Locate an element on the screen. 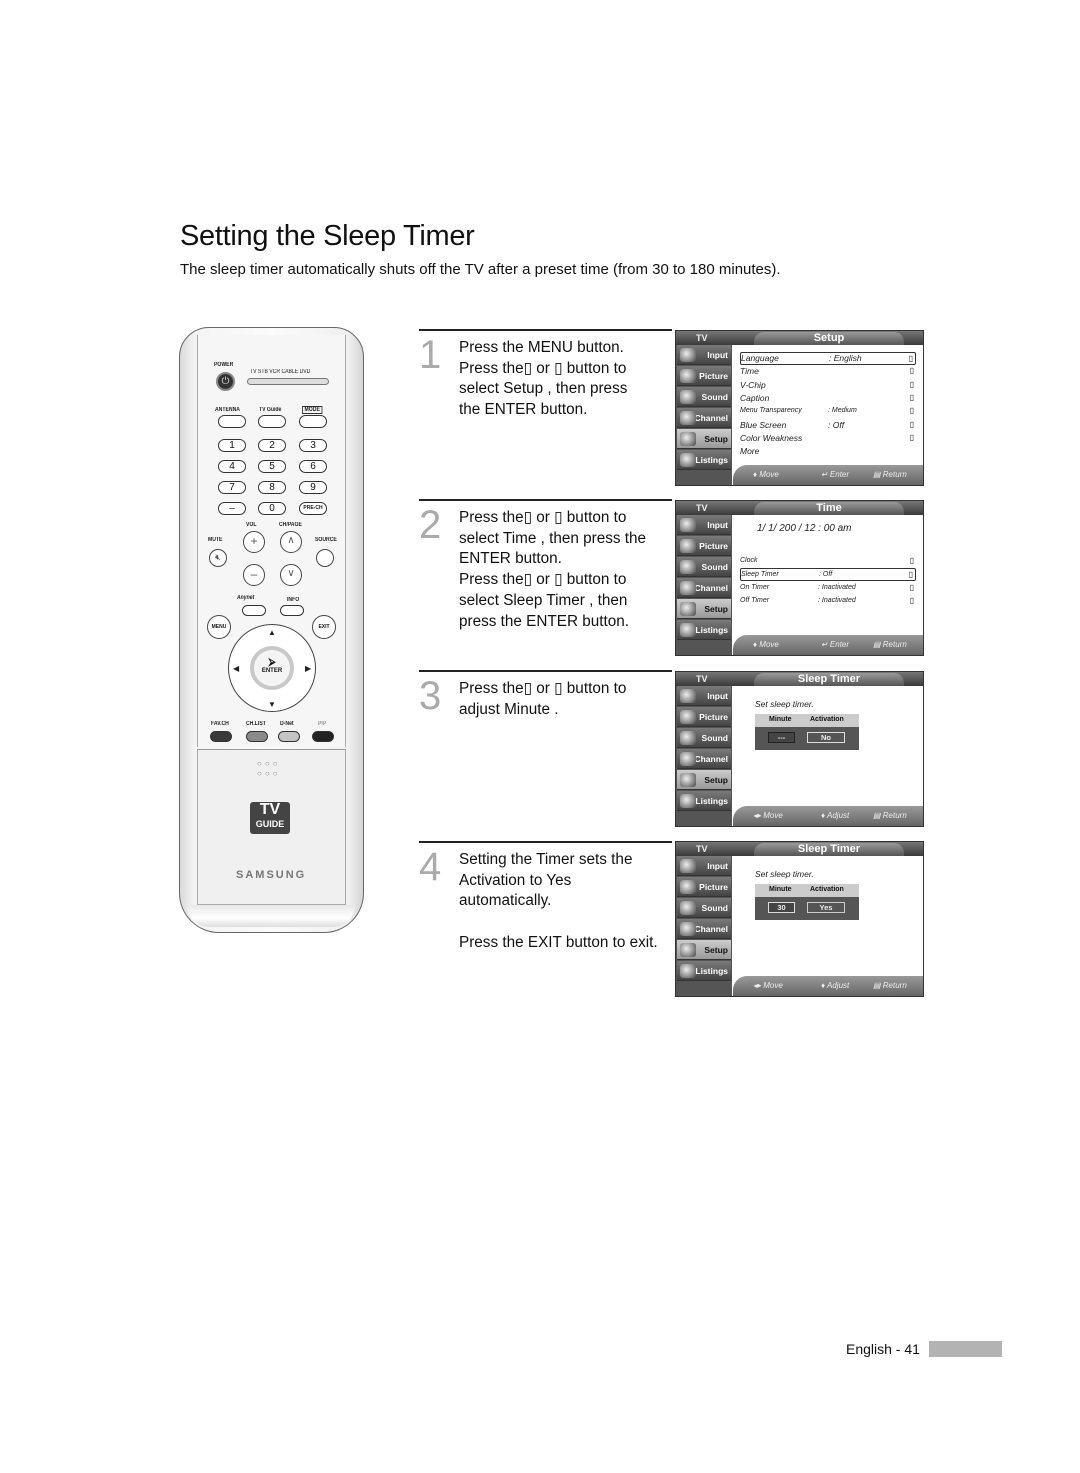 This screenshot has height=1473, width=1080. ch-down-button: ∨ is located at coordinates (291, 575).